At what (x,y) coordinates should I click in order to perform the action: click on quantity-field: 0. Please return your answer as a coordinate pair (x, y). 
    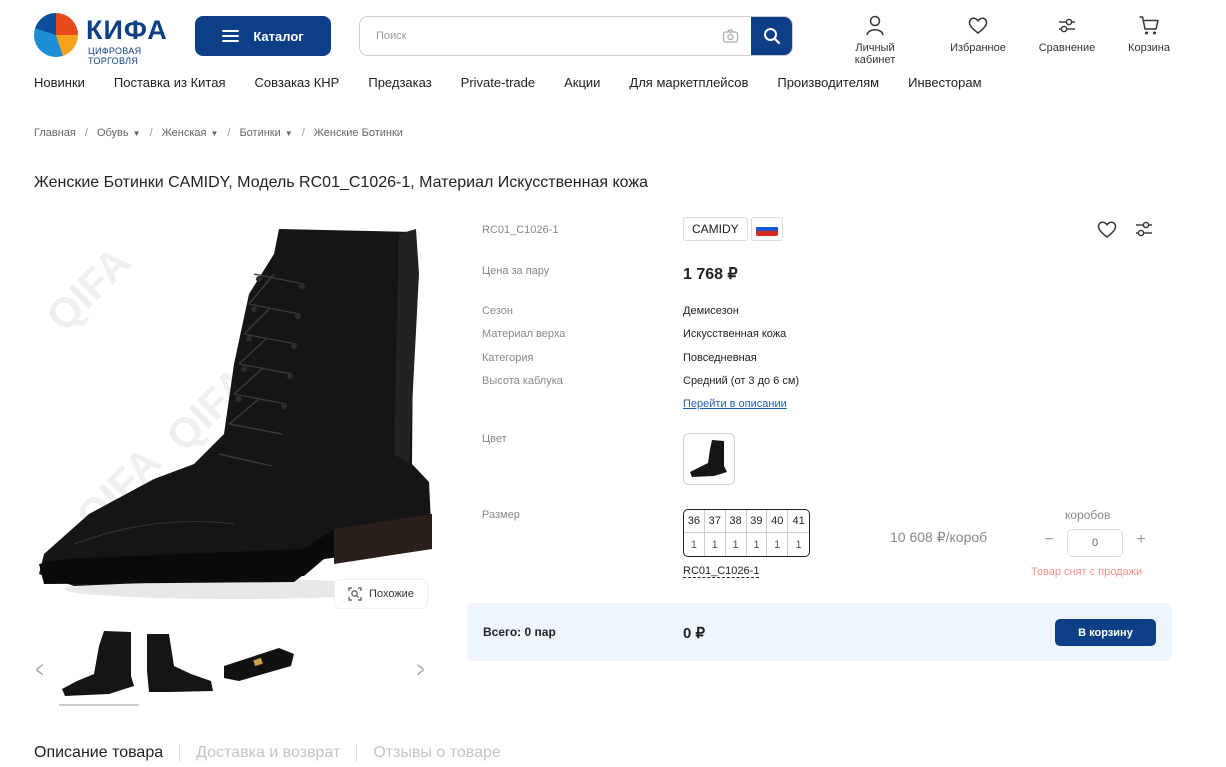
    Looking at the image, I should click on (1095, 543).